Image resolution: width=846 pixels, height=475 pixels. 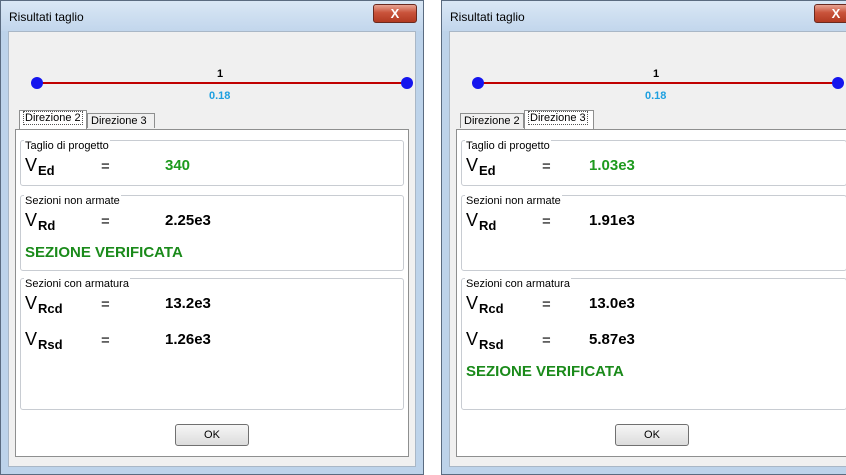 What do you see at coordinates (612, 303) in the screenshot?
I see `value-v-rcd: 13.0e3` at bounding box center [612, 303].